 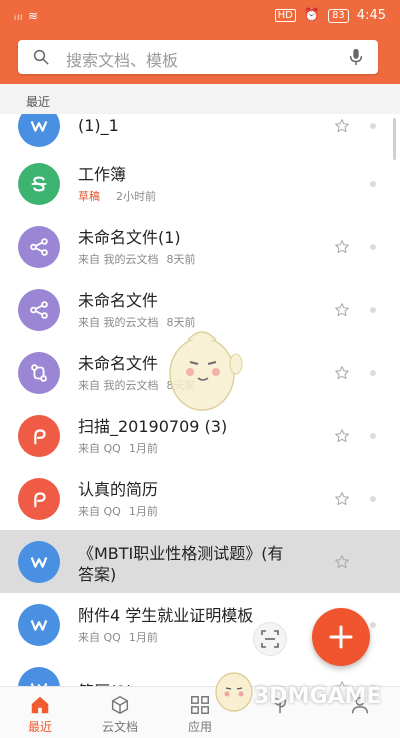 What do you see at coordinates (97, 574) in the screenshot?
I see `file-title-line2: 答案)` at bounding box center [97, 574].